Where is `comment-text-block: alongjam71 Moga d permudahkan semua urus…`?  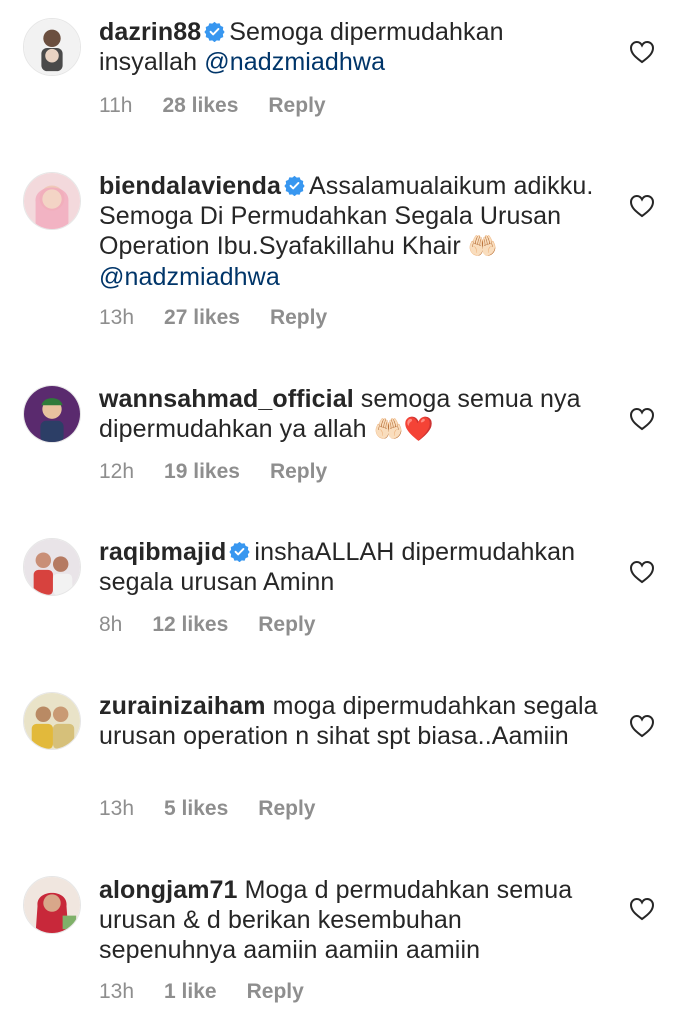 comment-text-block: alongjam71 Moga d permudahkan semua urus… is located at coordinates (349, 920).